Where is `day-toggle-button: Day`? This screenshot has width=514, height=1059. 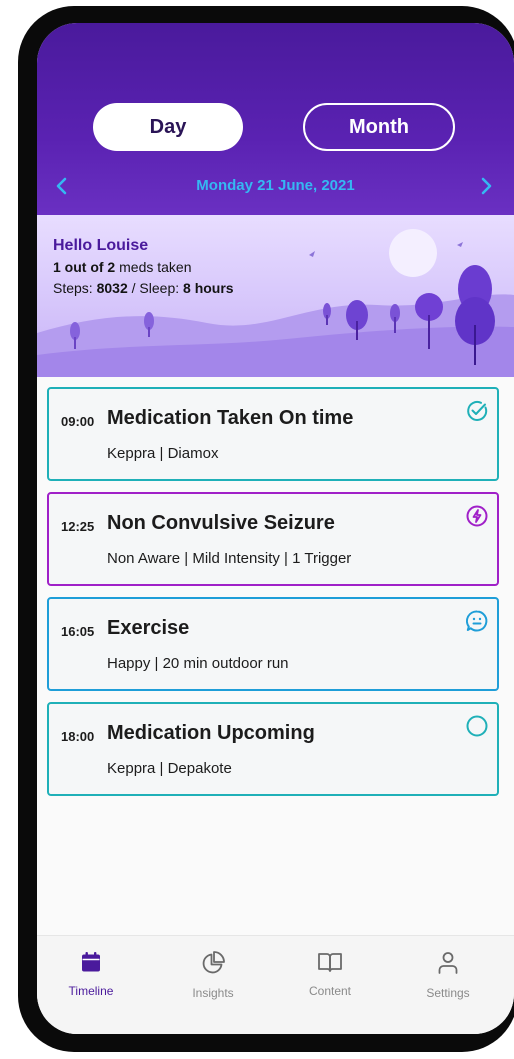 day-toggle-button: Day is located at coordinates (168, 127).